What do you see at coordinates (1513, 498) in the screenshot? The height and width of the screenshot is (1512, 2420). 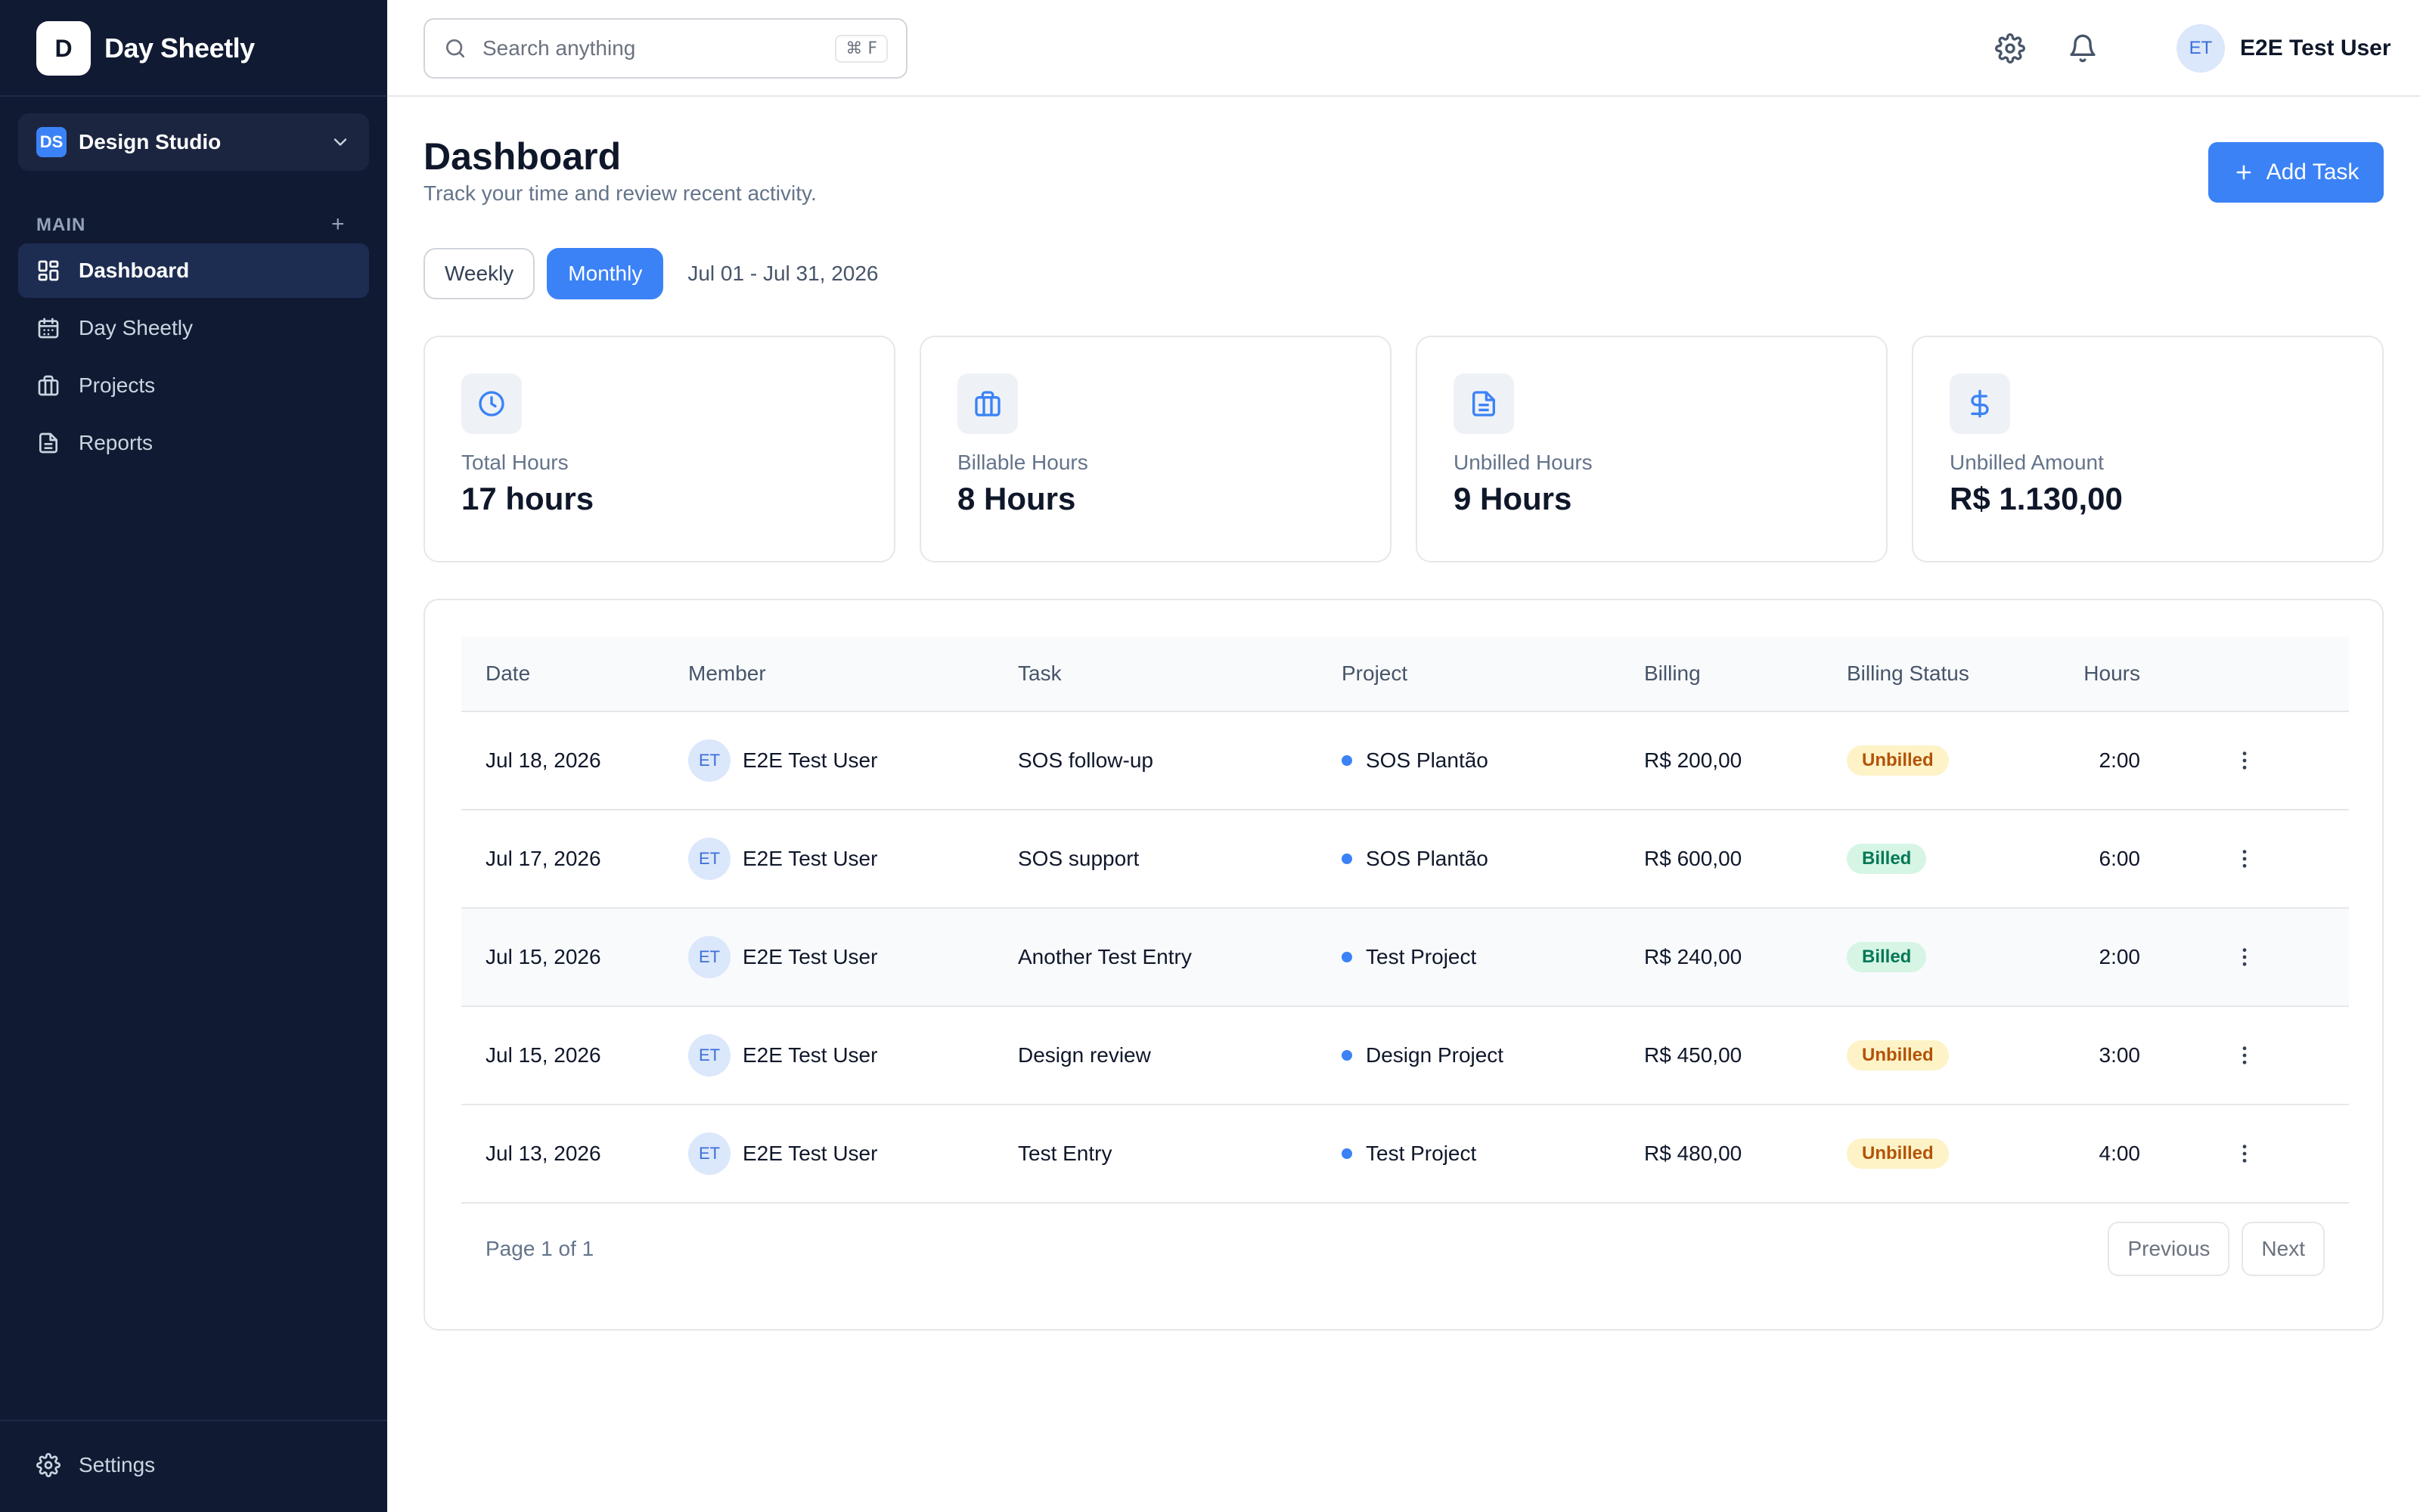 I see `stat-value: 9 Hours` at bounding box center [1513, 498].